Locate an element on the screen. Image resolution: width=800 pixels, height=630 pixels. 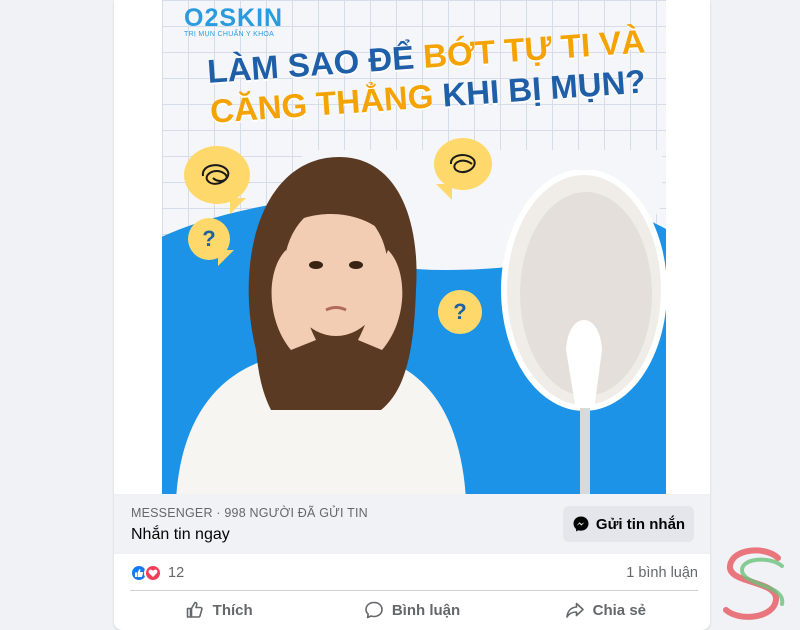
messenger-icon is located at coordinates (581, 524).